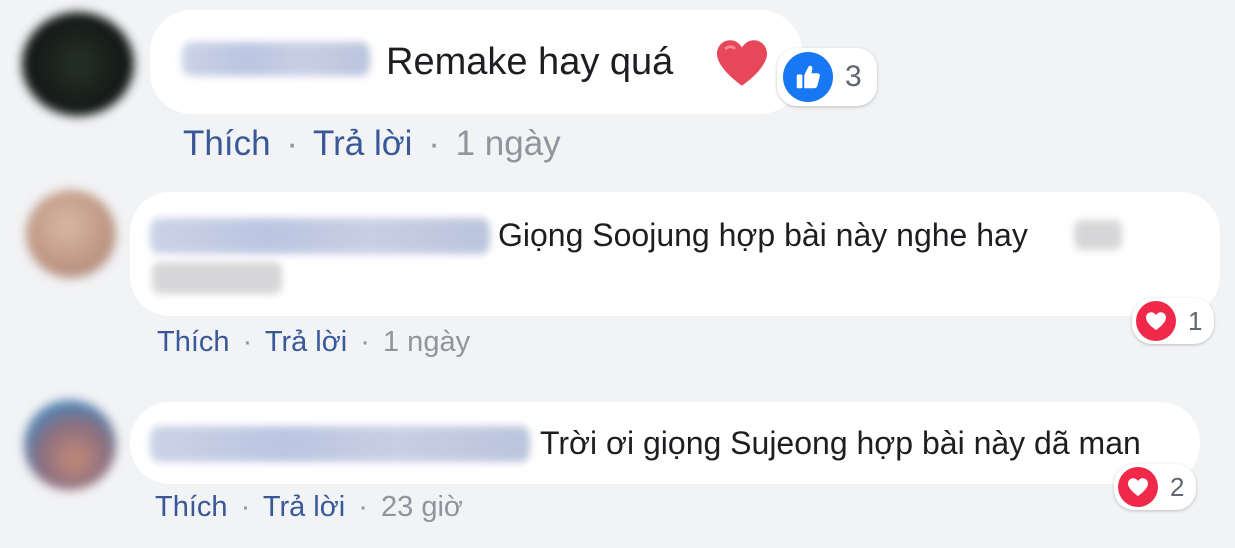  Describe the element at coordinates (808, 77) in the screenshot. I see `like-icon` at that location.